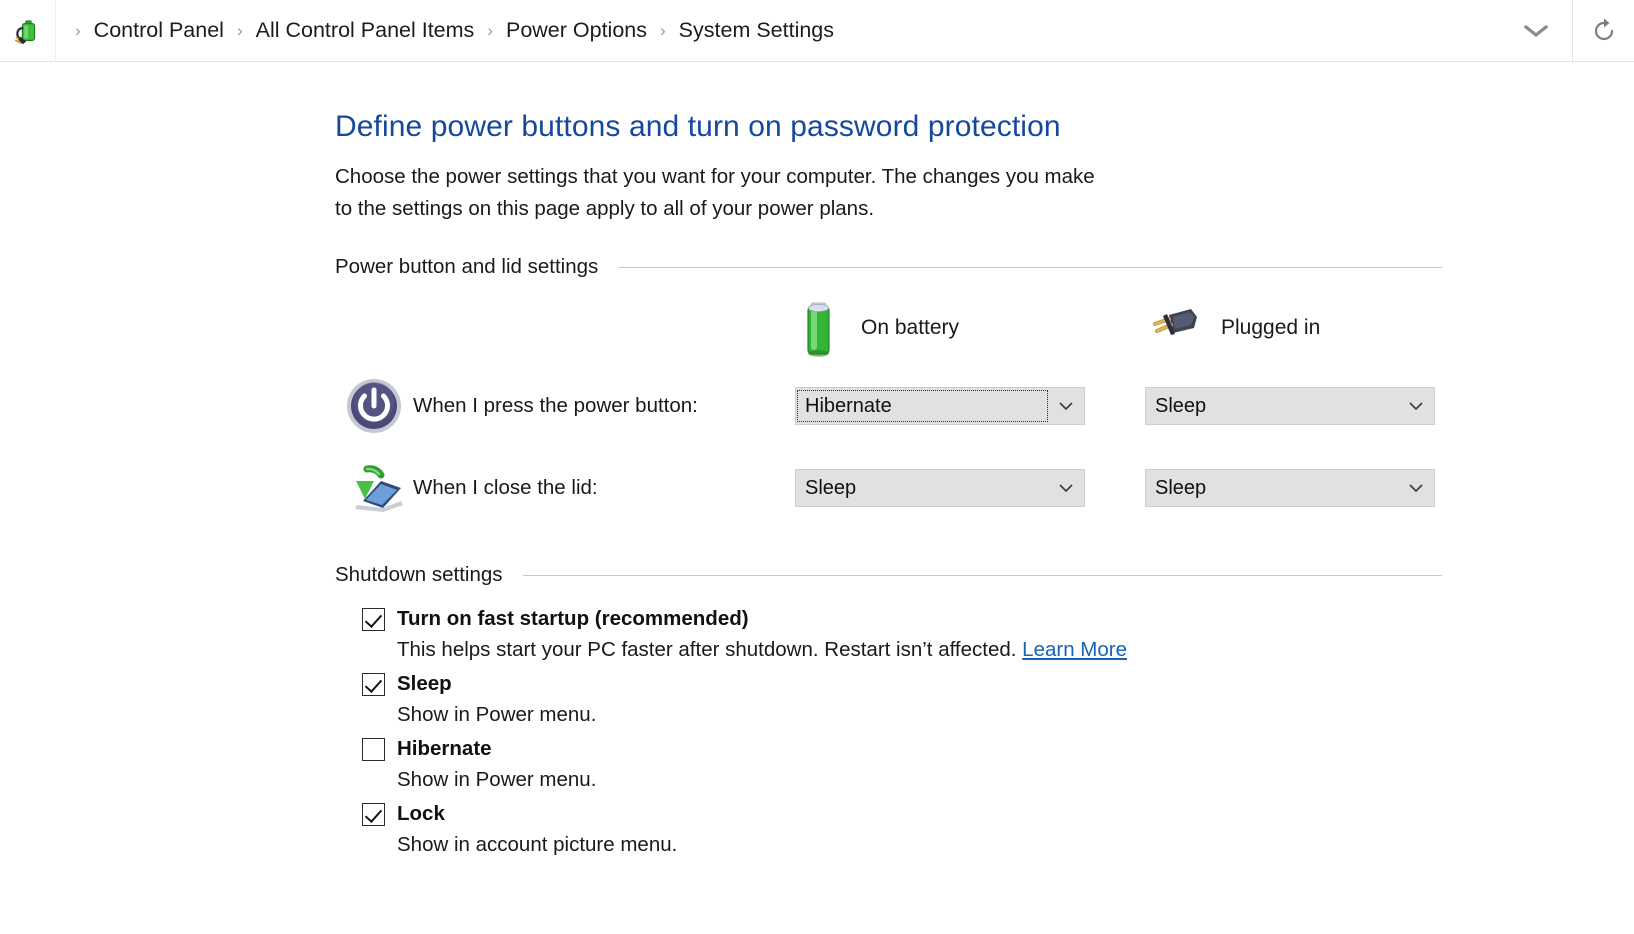 The height and width of the screenshot is (934, 1634). I want to click on power-button-plugged-in-select: Sleep, so click(1290, 406).